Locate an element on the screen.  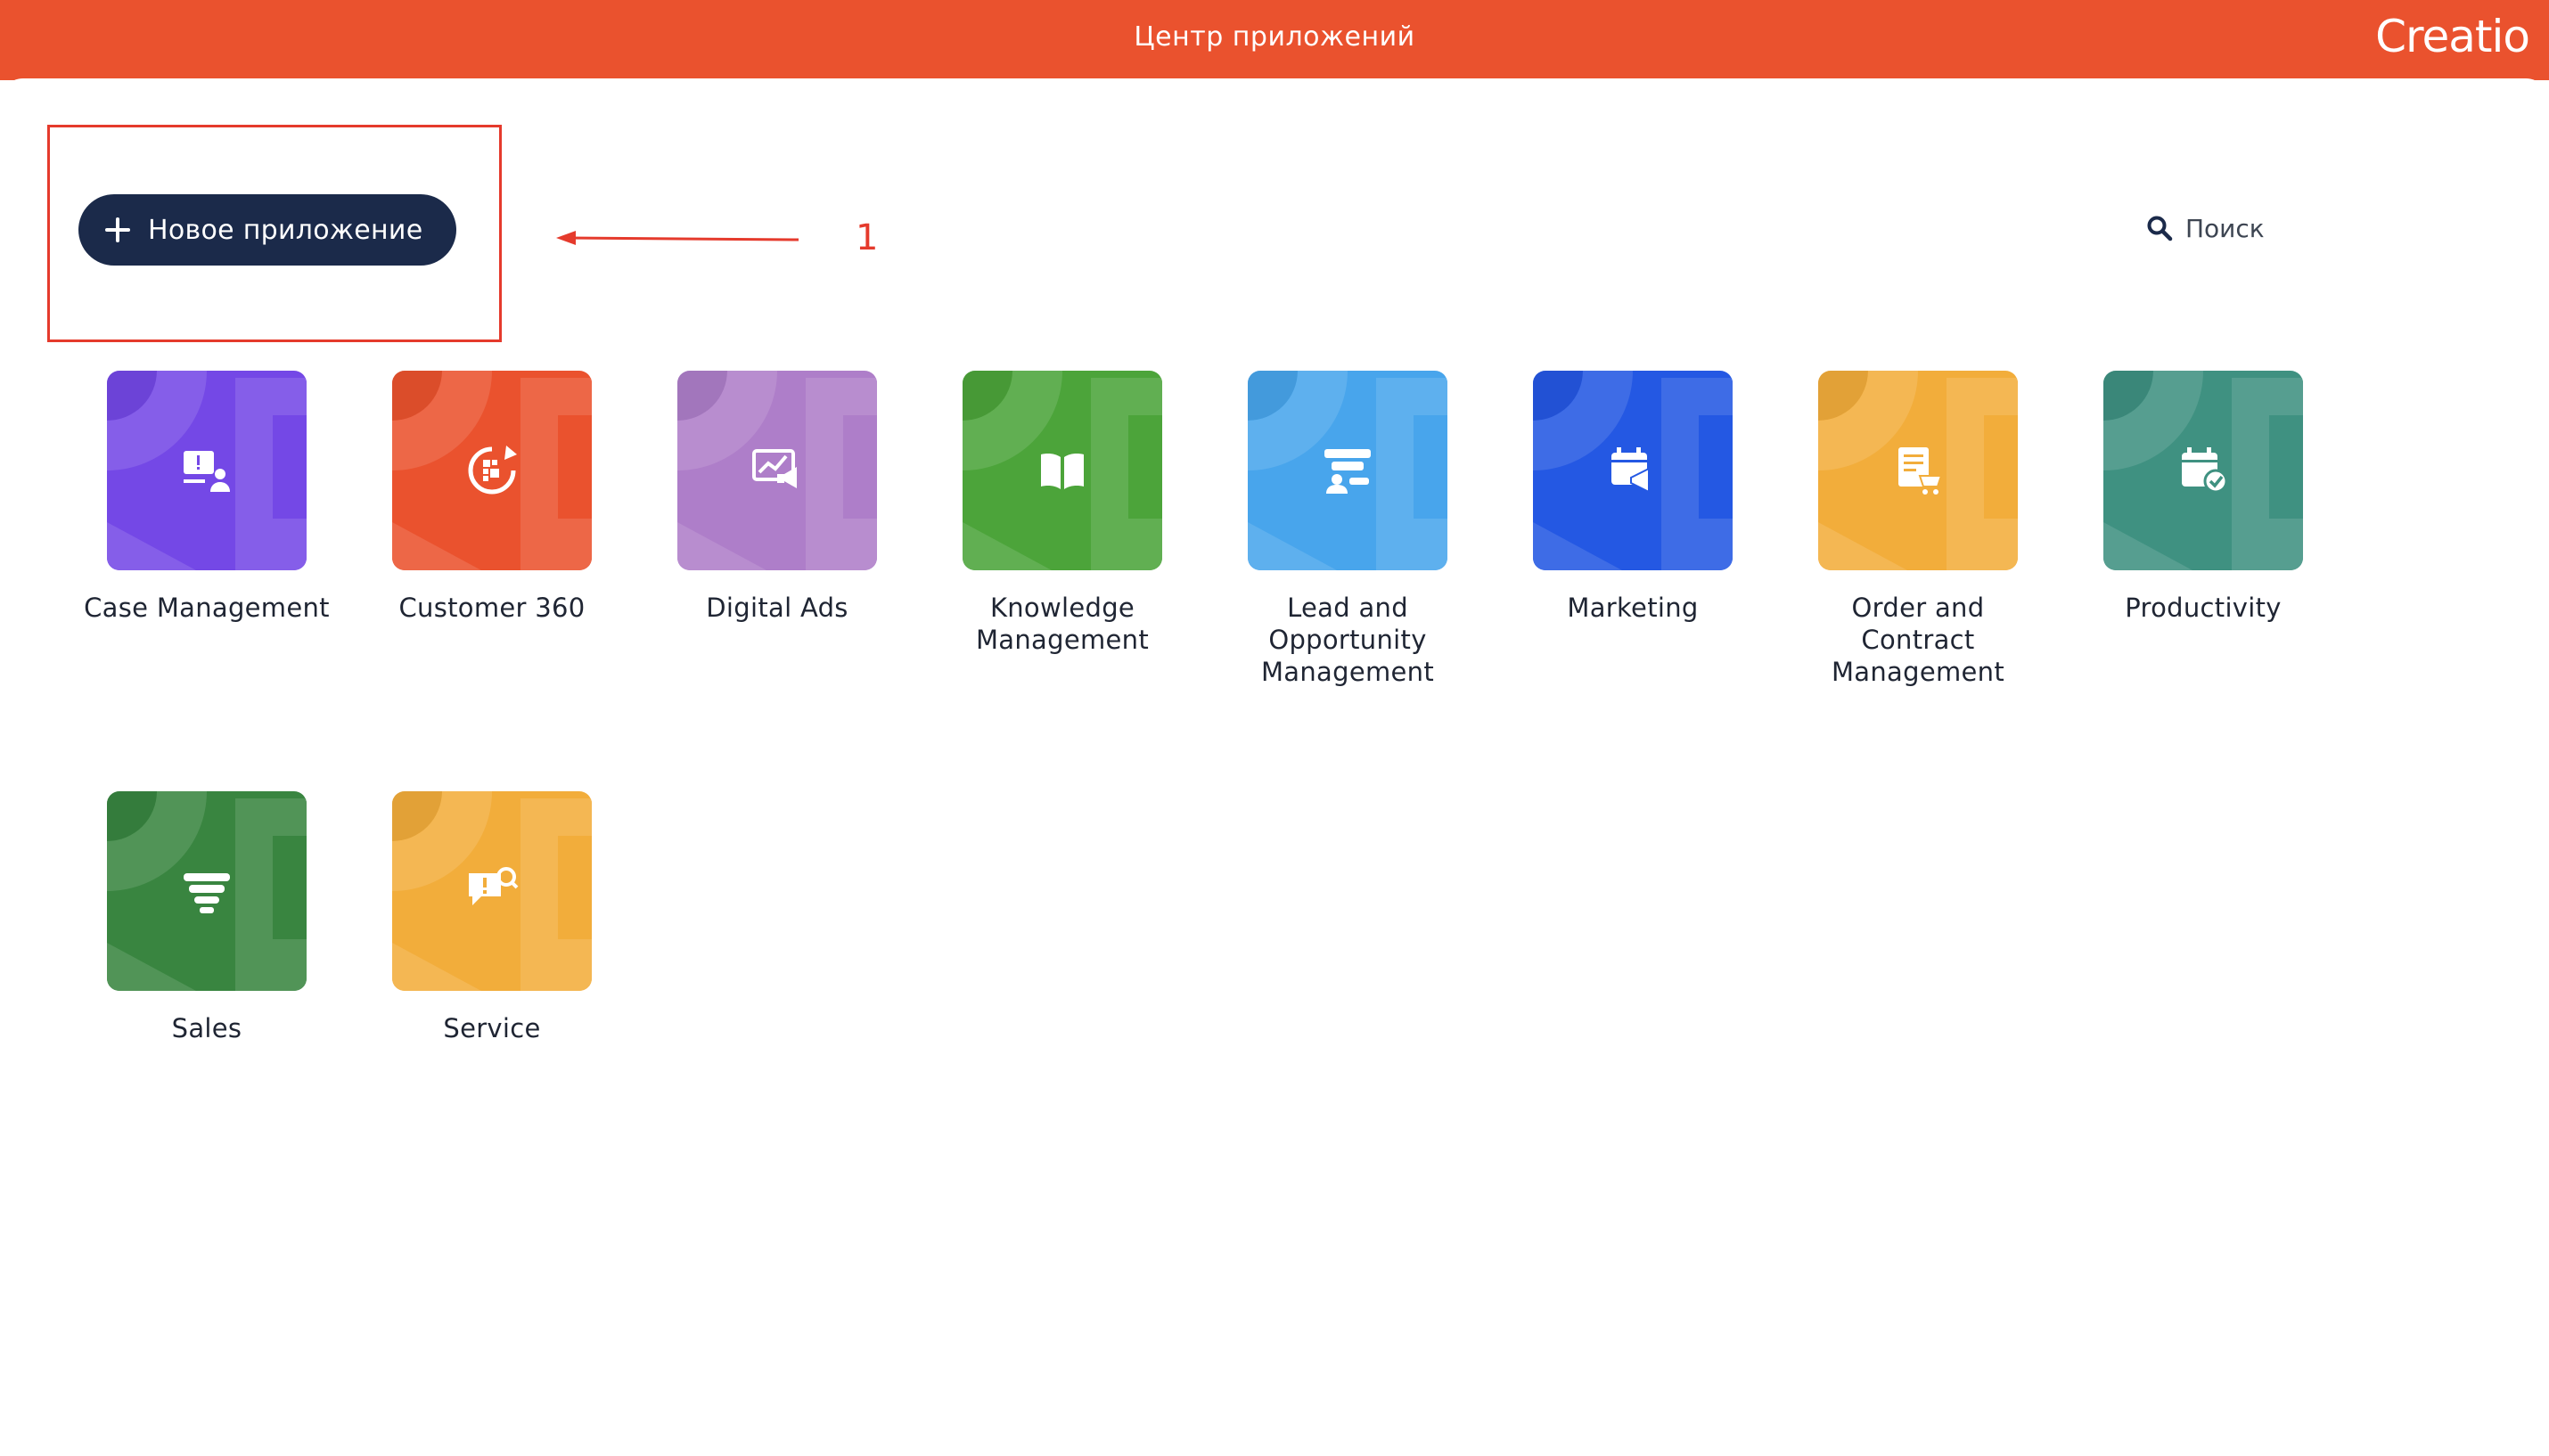
app-tile-label: Case Management is located at coordinates (207, 608).